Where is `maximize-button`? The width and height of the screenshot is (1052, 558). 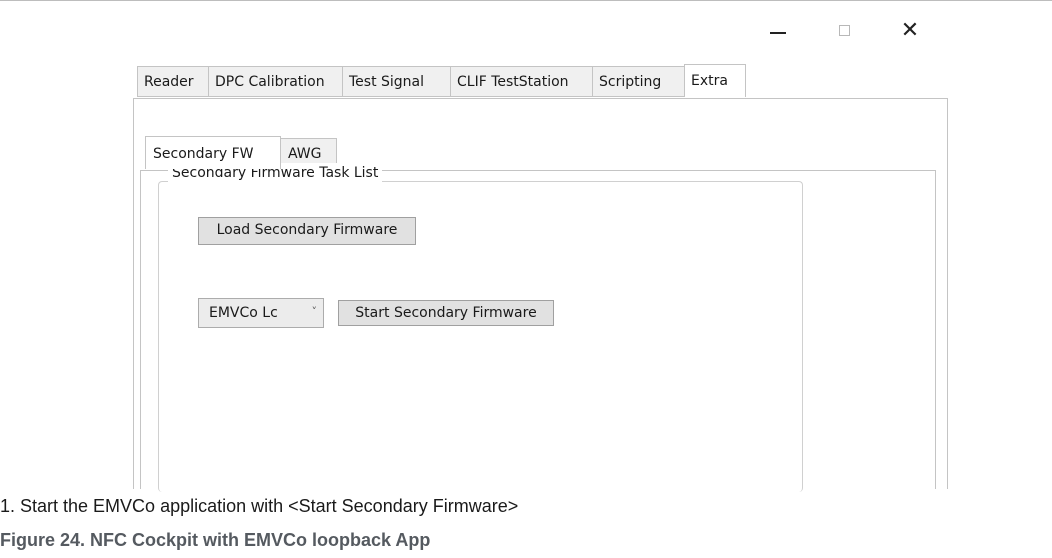 maximize-button is located at coordinates (844, 30).